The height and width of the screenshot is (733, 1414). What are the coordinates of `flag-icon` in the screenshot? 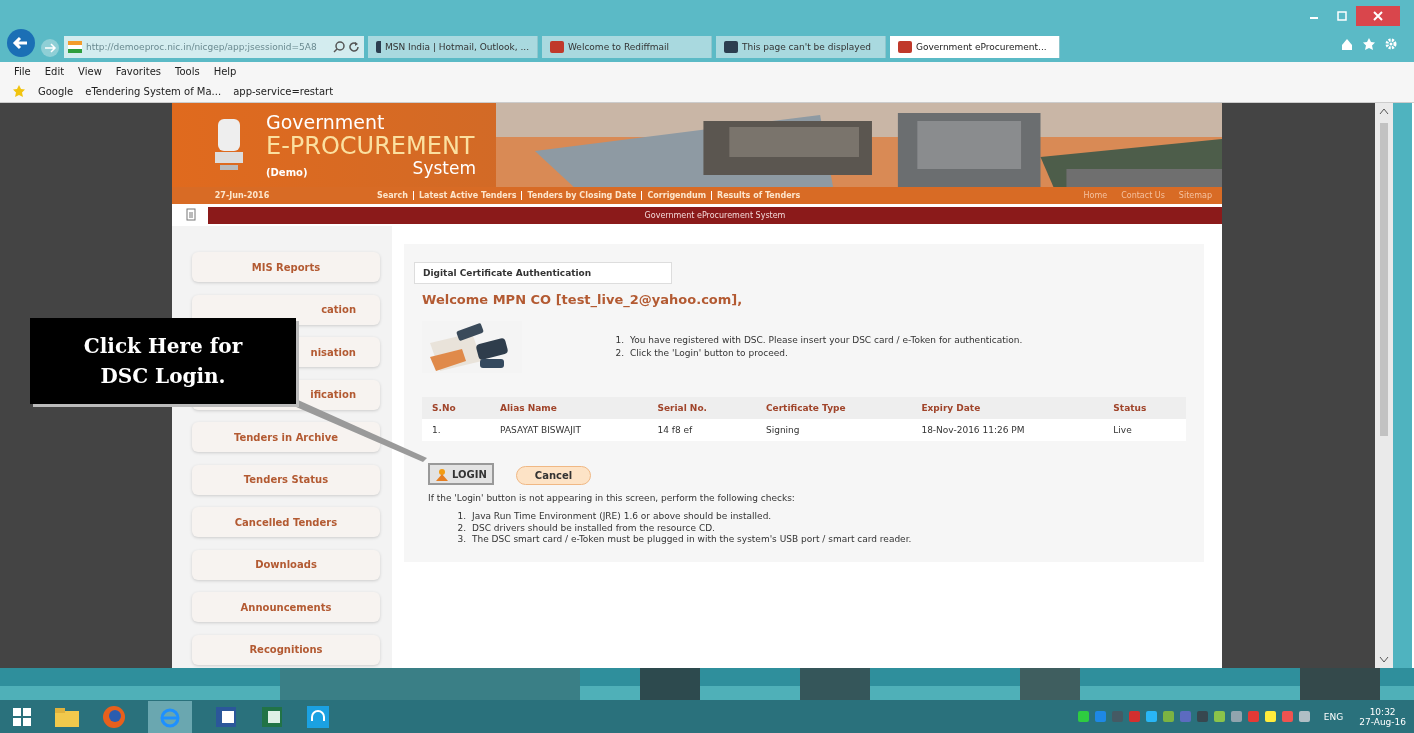 It's located at (75, 47).